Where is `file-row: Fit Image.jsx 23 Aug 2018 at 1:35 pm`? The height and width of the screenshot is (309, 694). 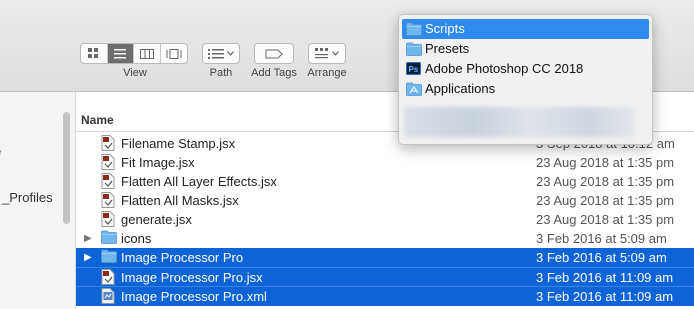
file-row: Fit Image.jsx 23 Aug 2018 at 1:35 pm is located at coordinates (385, 162).